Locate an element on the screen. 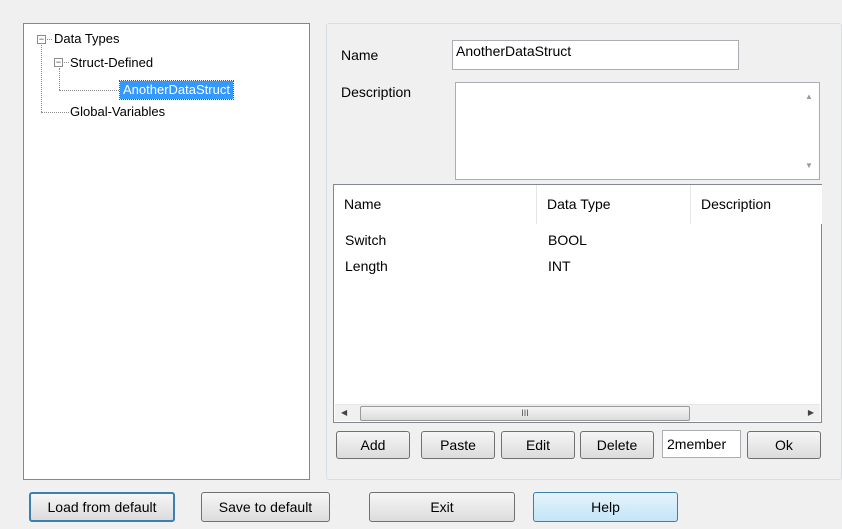 This screenshot has height=529, width=842. tree-node-label: Global-Variables is located at coordinates (118, 111).